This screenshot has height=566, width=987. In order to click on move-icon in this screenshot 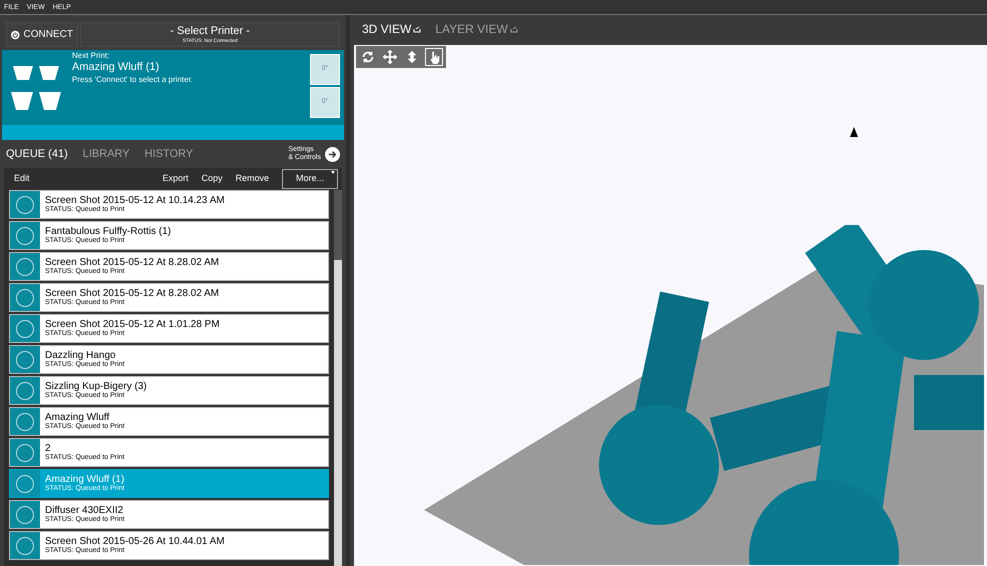, I will do `click(390, 57)`.